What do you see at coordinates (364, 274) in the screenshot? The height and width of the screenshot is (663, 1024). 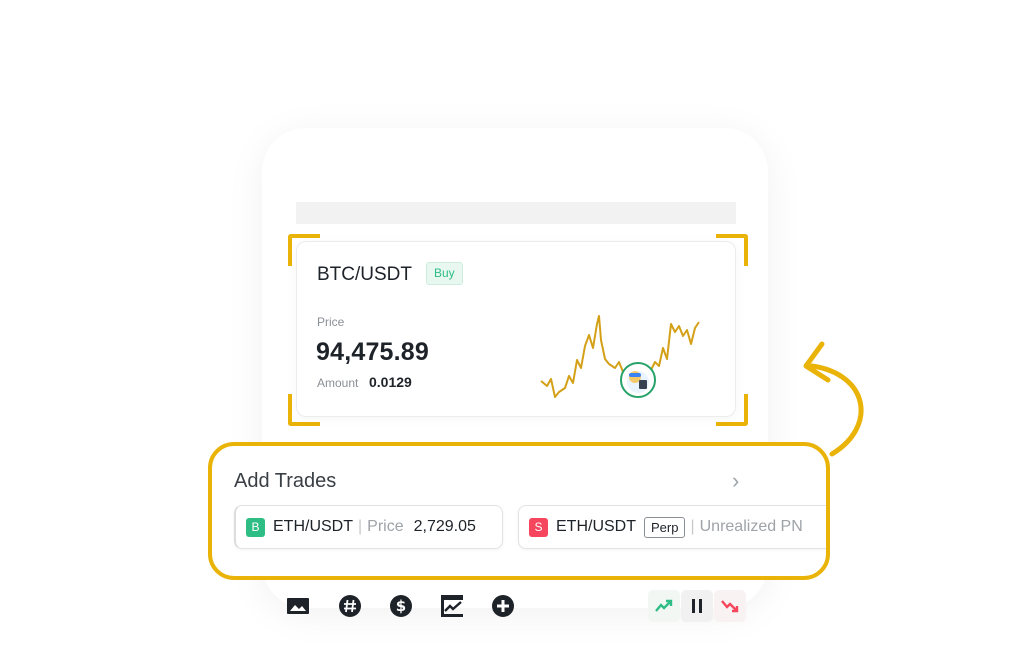 I see `trade-pair: BTC/USDT` at bounding box center [364, 274].